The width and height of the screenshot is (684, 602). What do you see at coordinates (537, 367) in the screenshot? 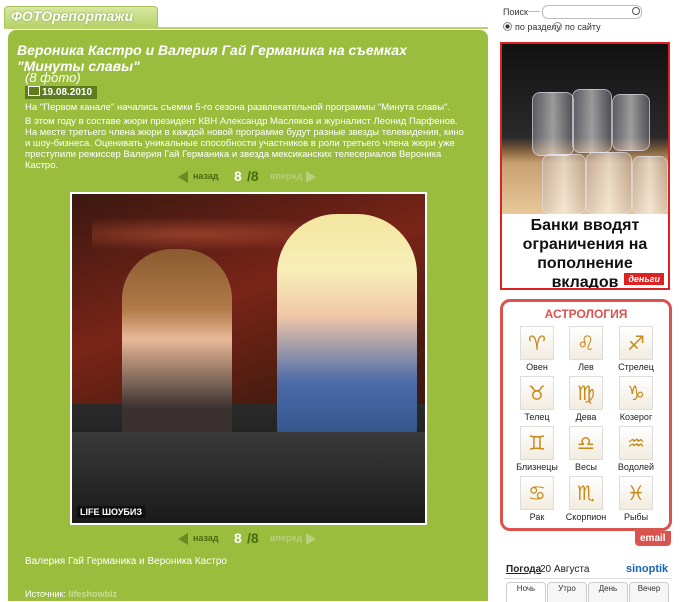
I see `sign-label: Овен` at bounding box center [537, 367].